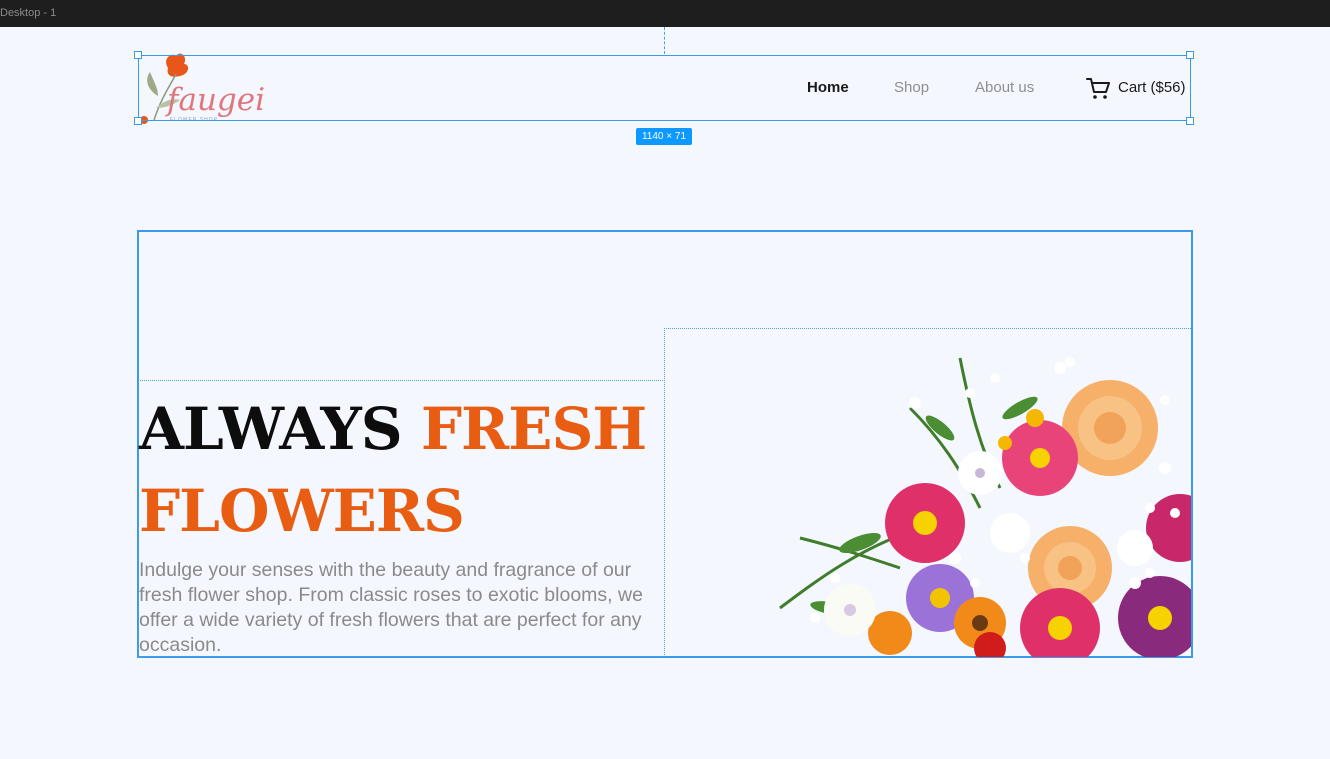 The height and width of the screenshot is (759, 1330). I want to click on hero-title-fresh: FRESH, so click(533, 429).